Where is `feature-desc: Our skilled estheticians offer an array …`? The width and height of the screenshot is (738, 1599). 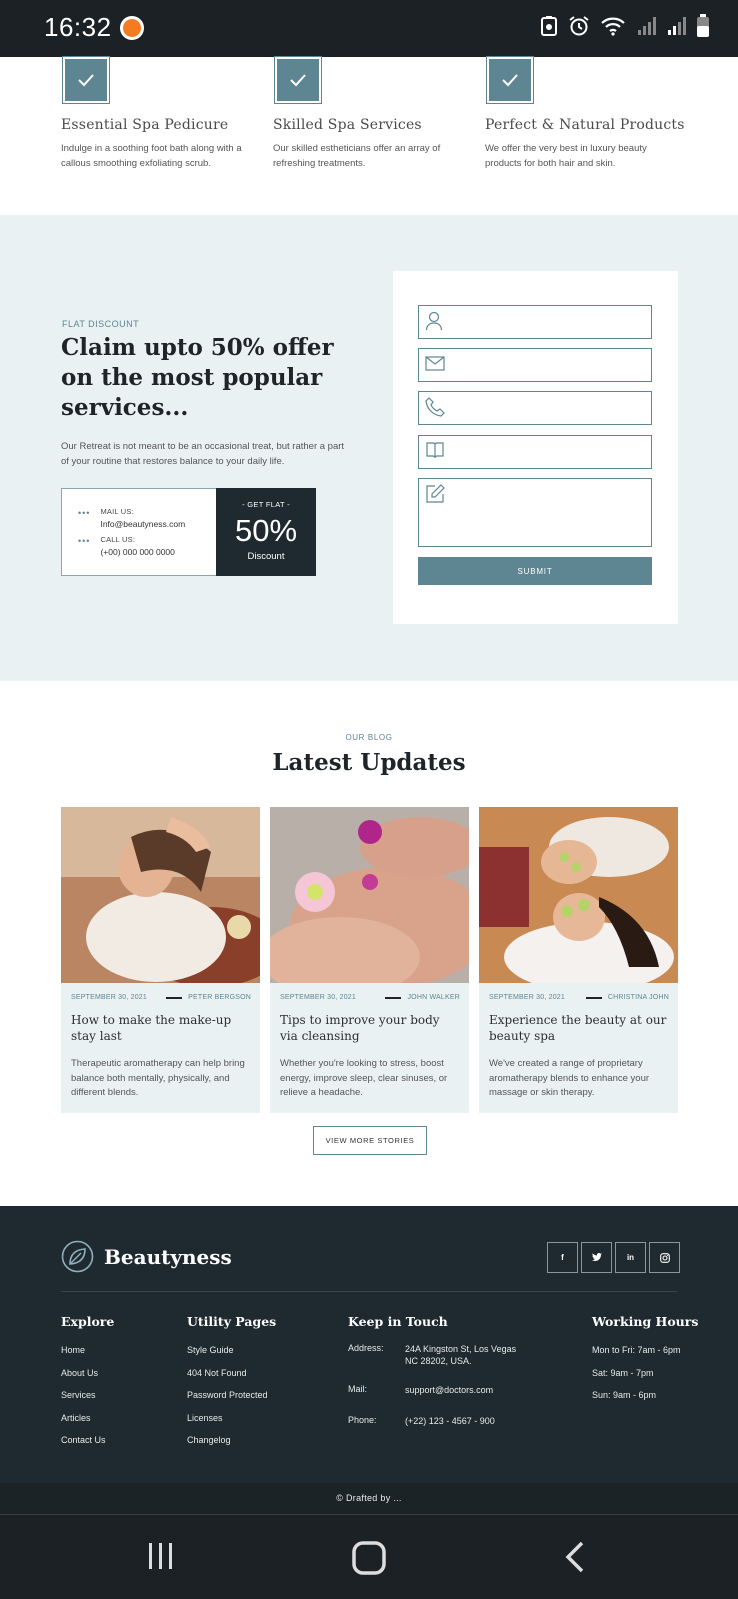
feature-desc: Our skilled estheticians offer an array … is located at coordinates (357, 156).